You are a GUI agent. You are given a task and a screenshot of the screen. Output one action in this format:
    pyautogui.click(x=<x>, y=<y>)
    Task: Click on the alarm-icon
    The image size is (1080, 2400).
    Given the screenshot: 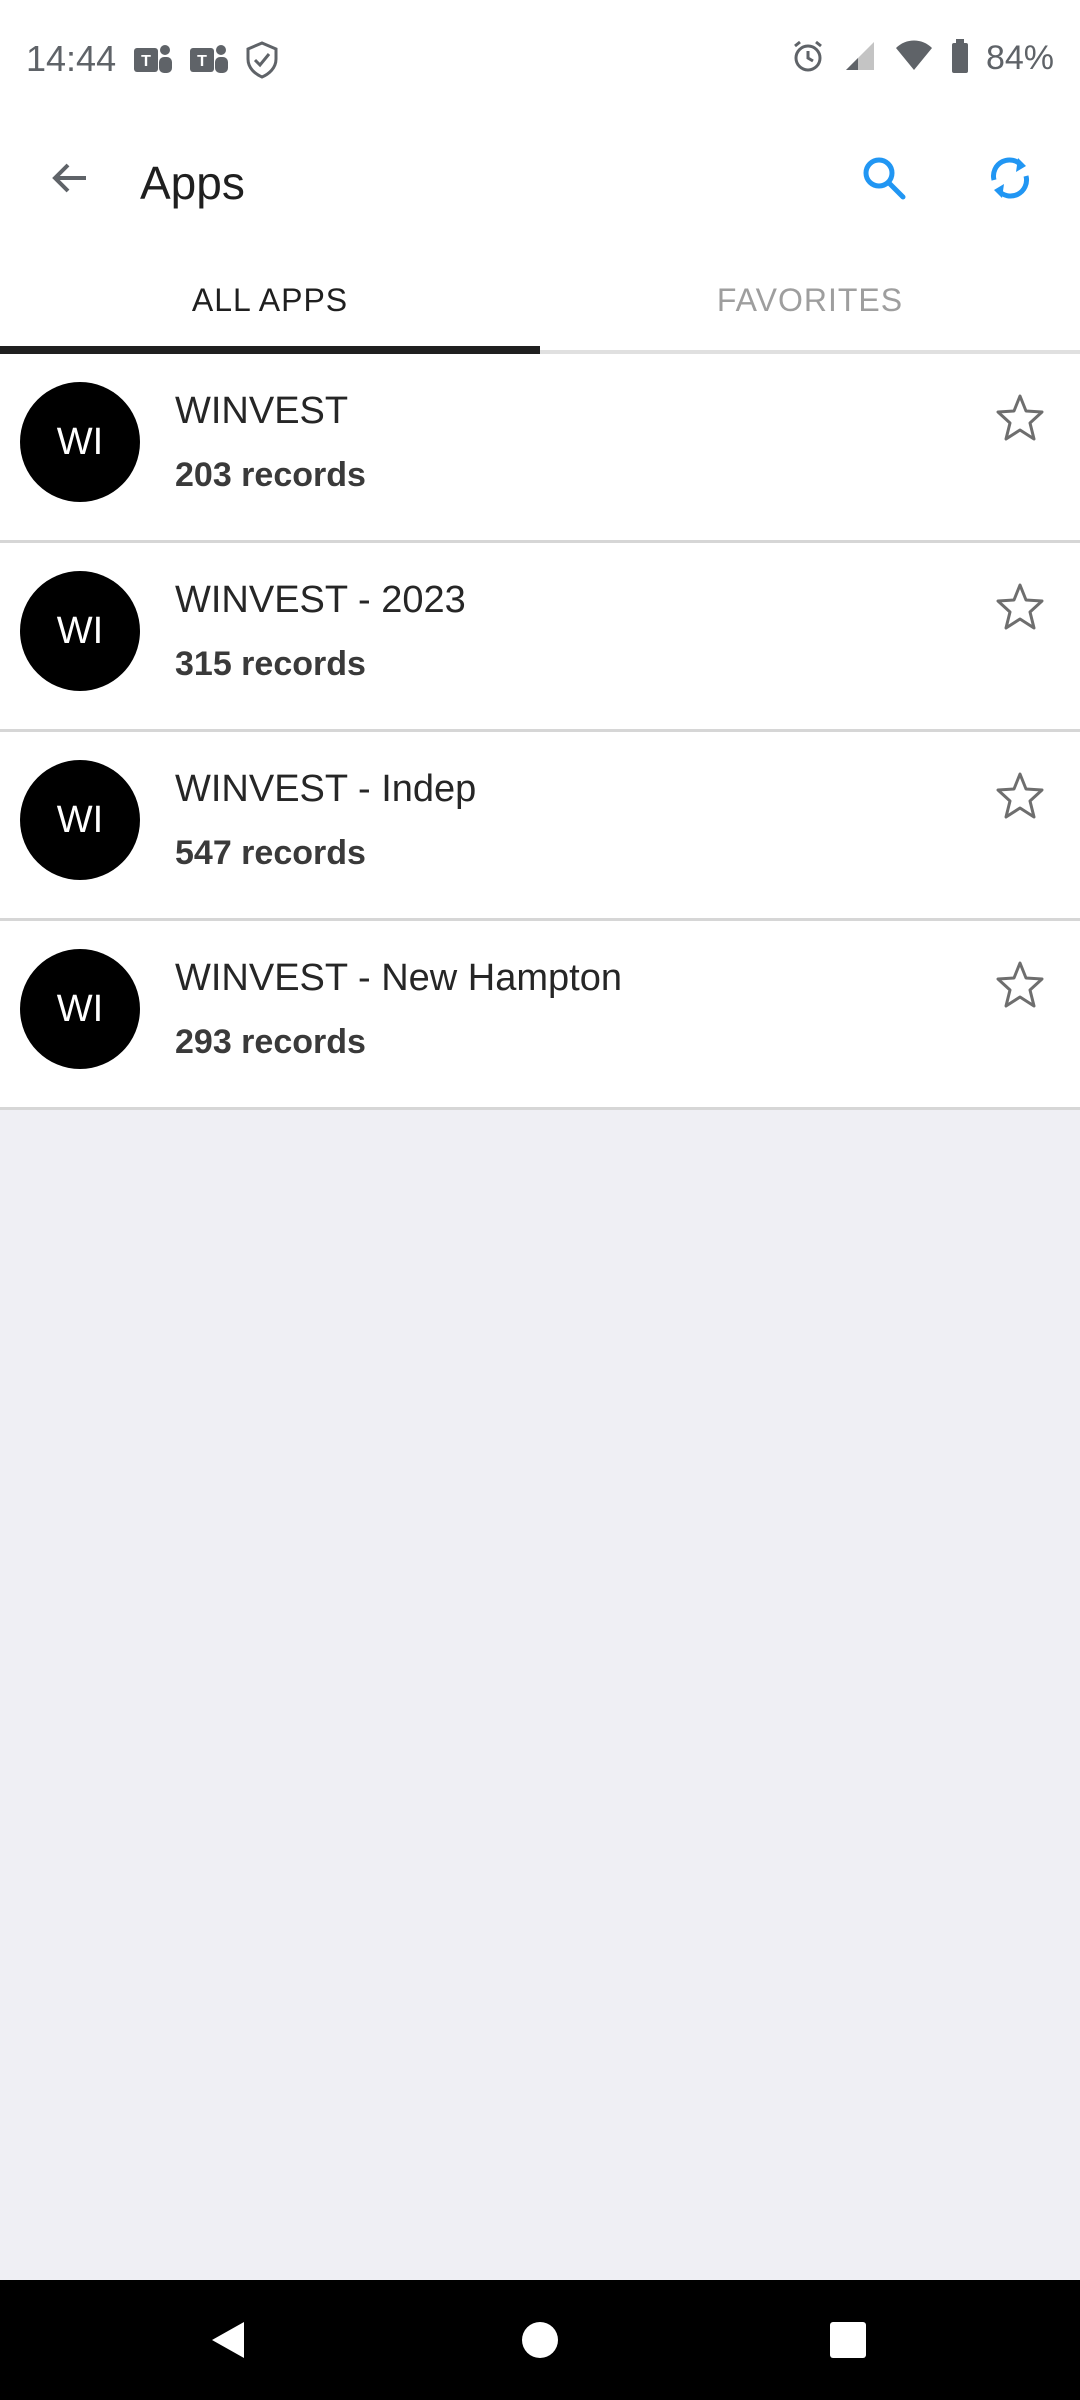 What is the action you would take?
    pyautogui.click(x=808, y=58)
    